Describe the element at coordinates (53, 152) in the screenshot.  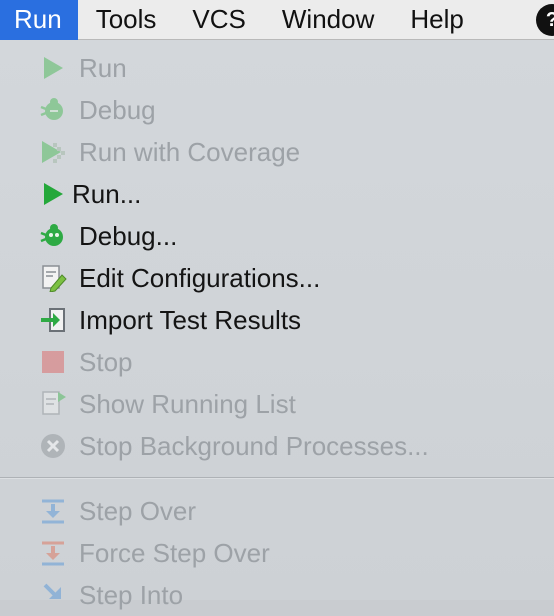
I see `coverage-icon` at that location.